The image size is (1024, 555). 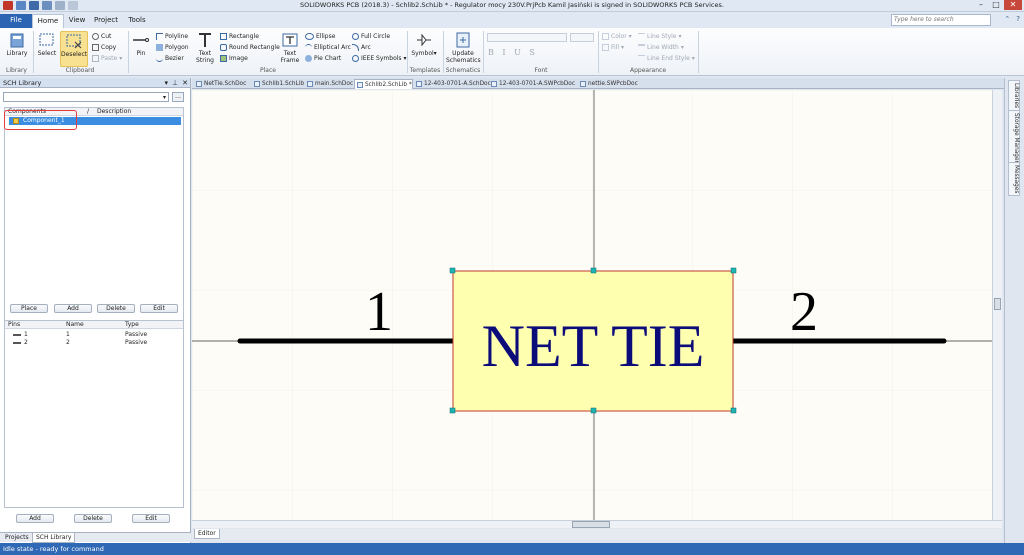 I want to click on font-name-select, so click(x=527, y=37).